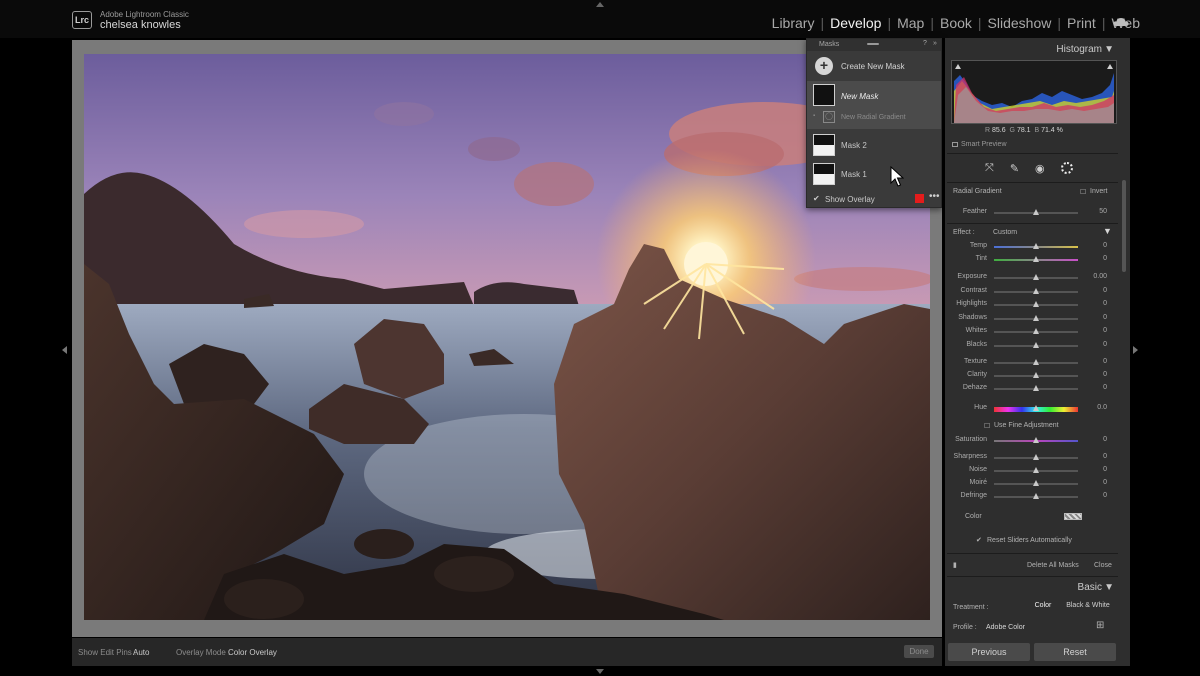 This screenshot has width=1200, height=676. What do you see at coordinates (1079, 49) in the screenshot?
I see `histogram-title: Histogram` at bounding box center [1079, 49].